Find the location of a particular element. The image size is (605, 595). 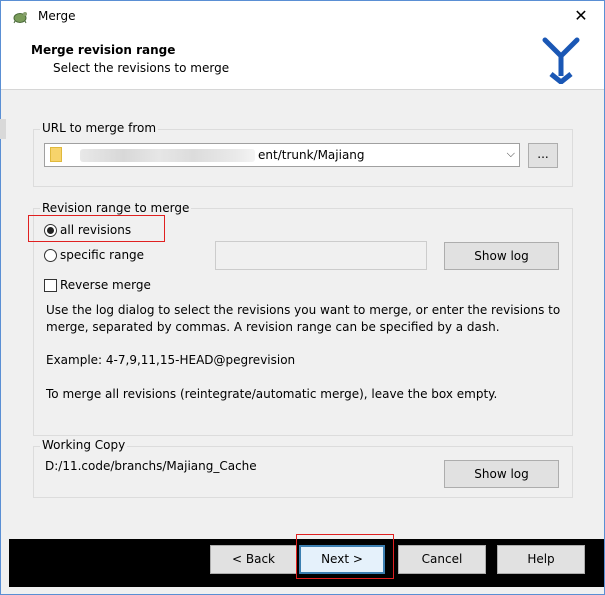

merge-arrows-icon is located at coordinates (561, 60).